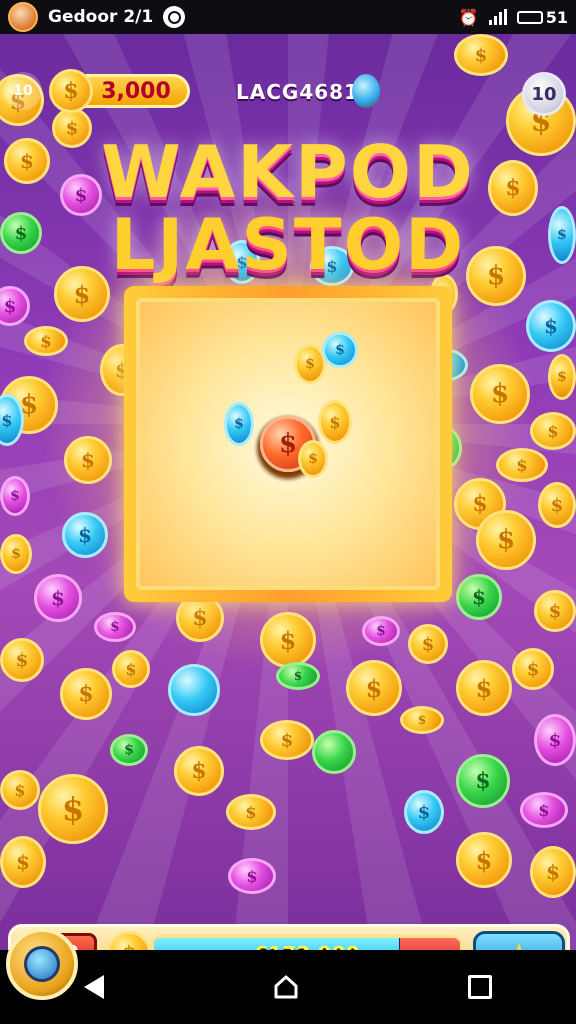  What do you see at coordinates (480, 987) in the screenshot?
I see `recent-apps-icon` at bounding box center [480, 987].